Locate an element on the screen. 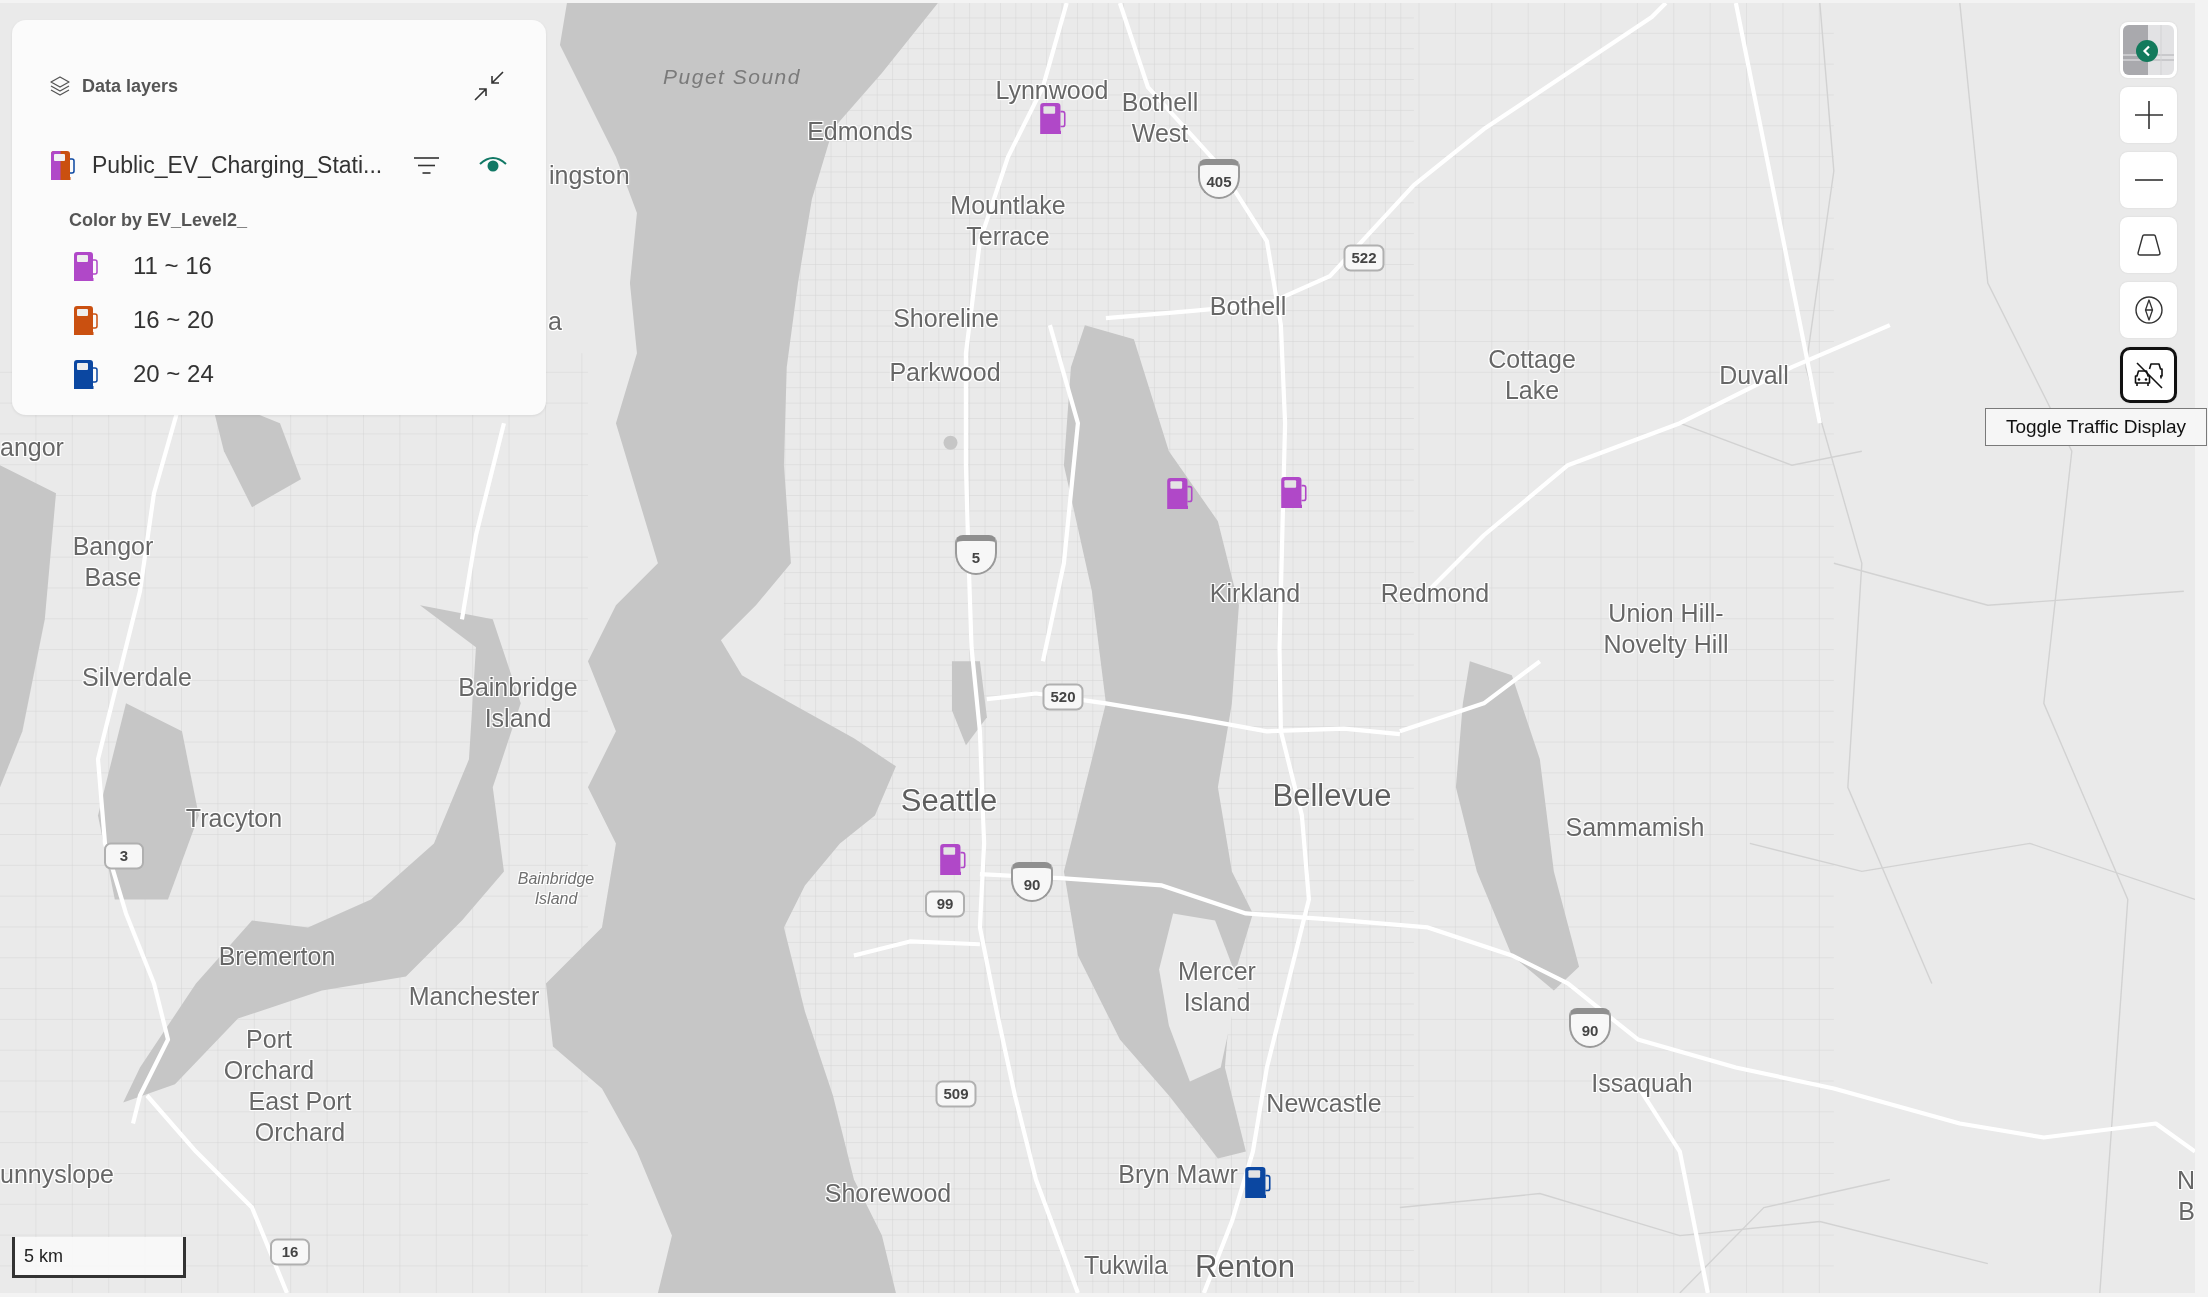  place-label: Union Hill- Novelty Hill is located at coordinates (1666, 629).